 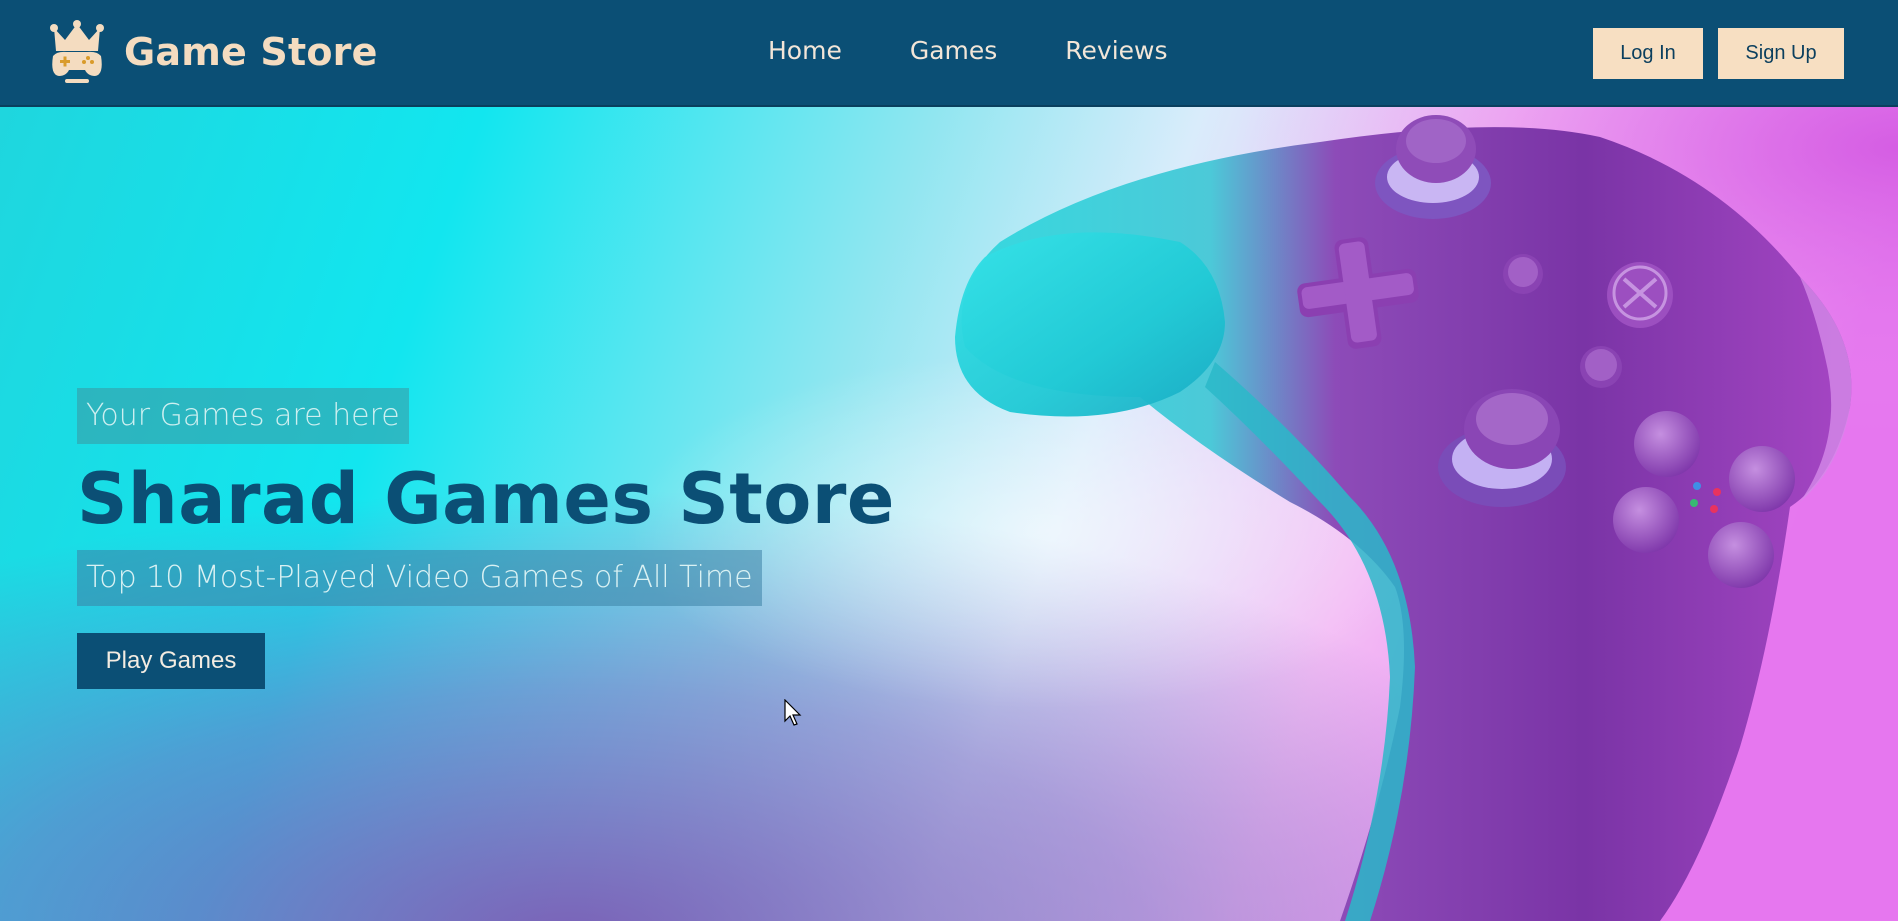 I want to click on login-button: Log In, so click(x=1648, y=53).